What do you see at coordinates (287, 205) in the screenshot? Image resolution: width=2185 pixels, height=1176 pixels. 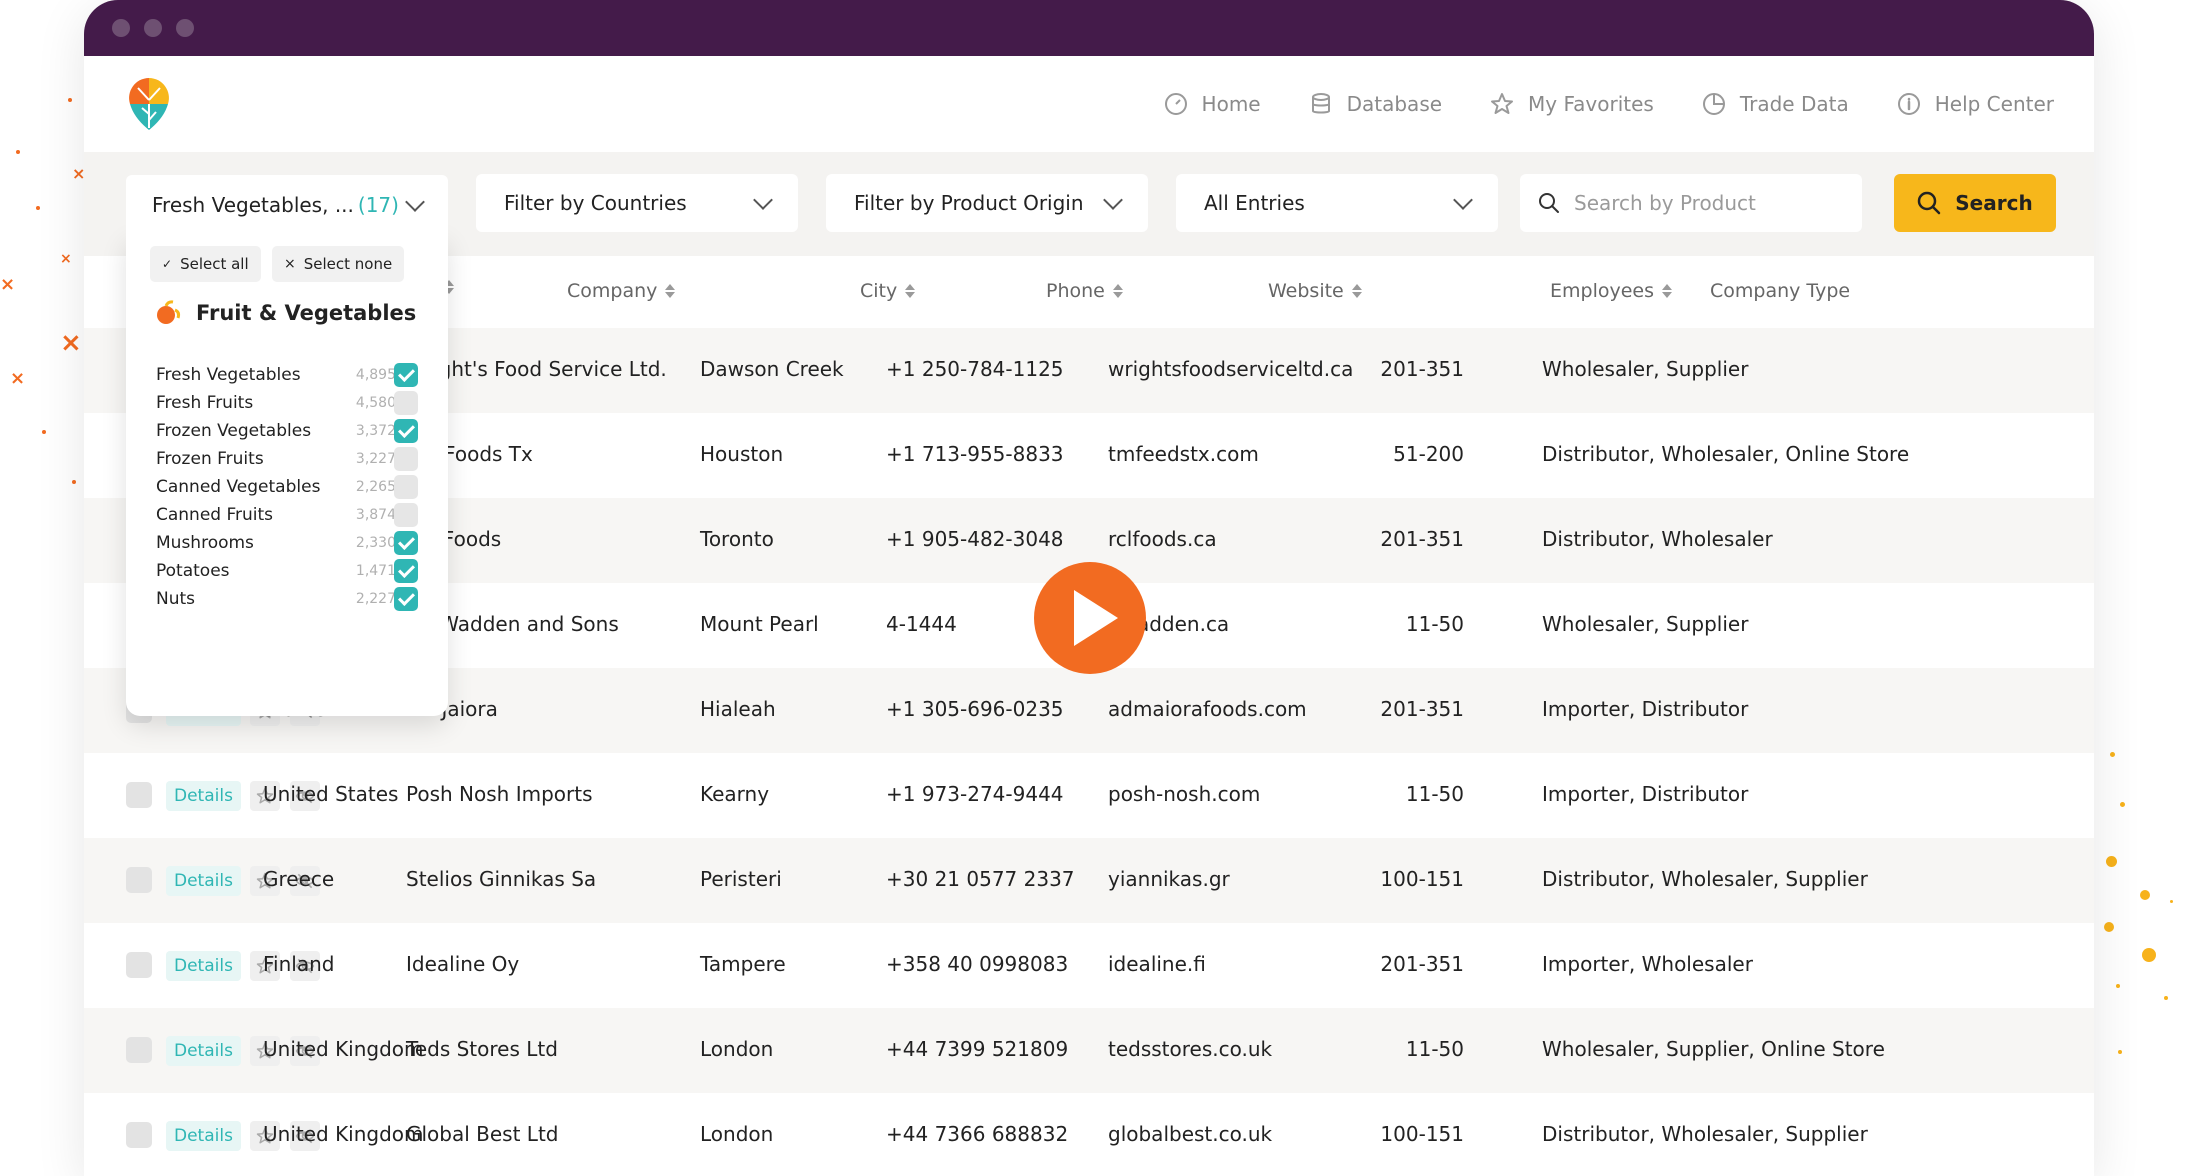 I see `product-filter: Fresh Vegetables, ... (17)` at bounding box center [287, 205].